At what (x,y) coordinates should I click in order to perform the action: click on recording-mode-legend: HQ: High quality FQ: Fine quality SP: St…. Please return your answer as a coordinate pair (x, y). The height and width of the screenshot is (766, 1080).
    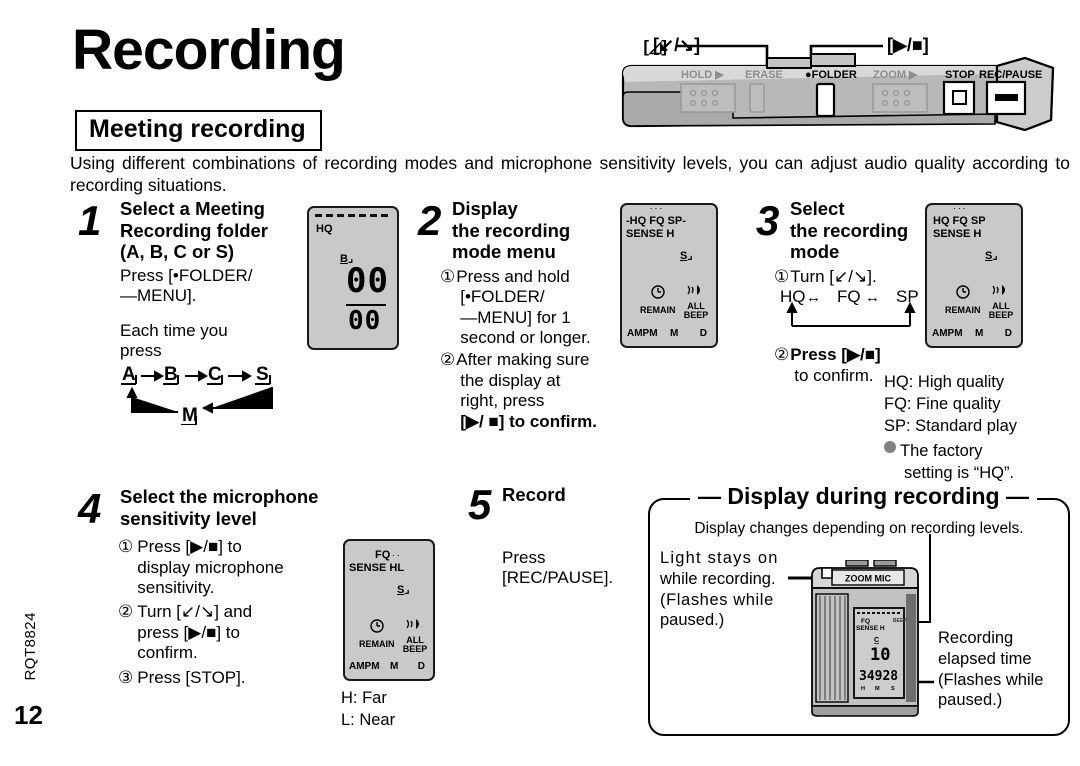
    Looking at the image, I should click on (979, 428).